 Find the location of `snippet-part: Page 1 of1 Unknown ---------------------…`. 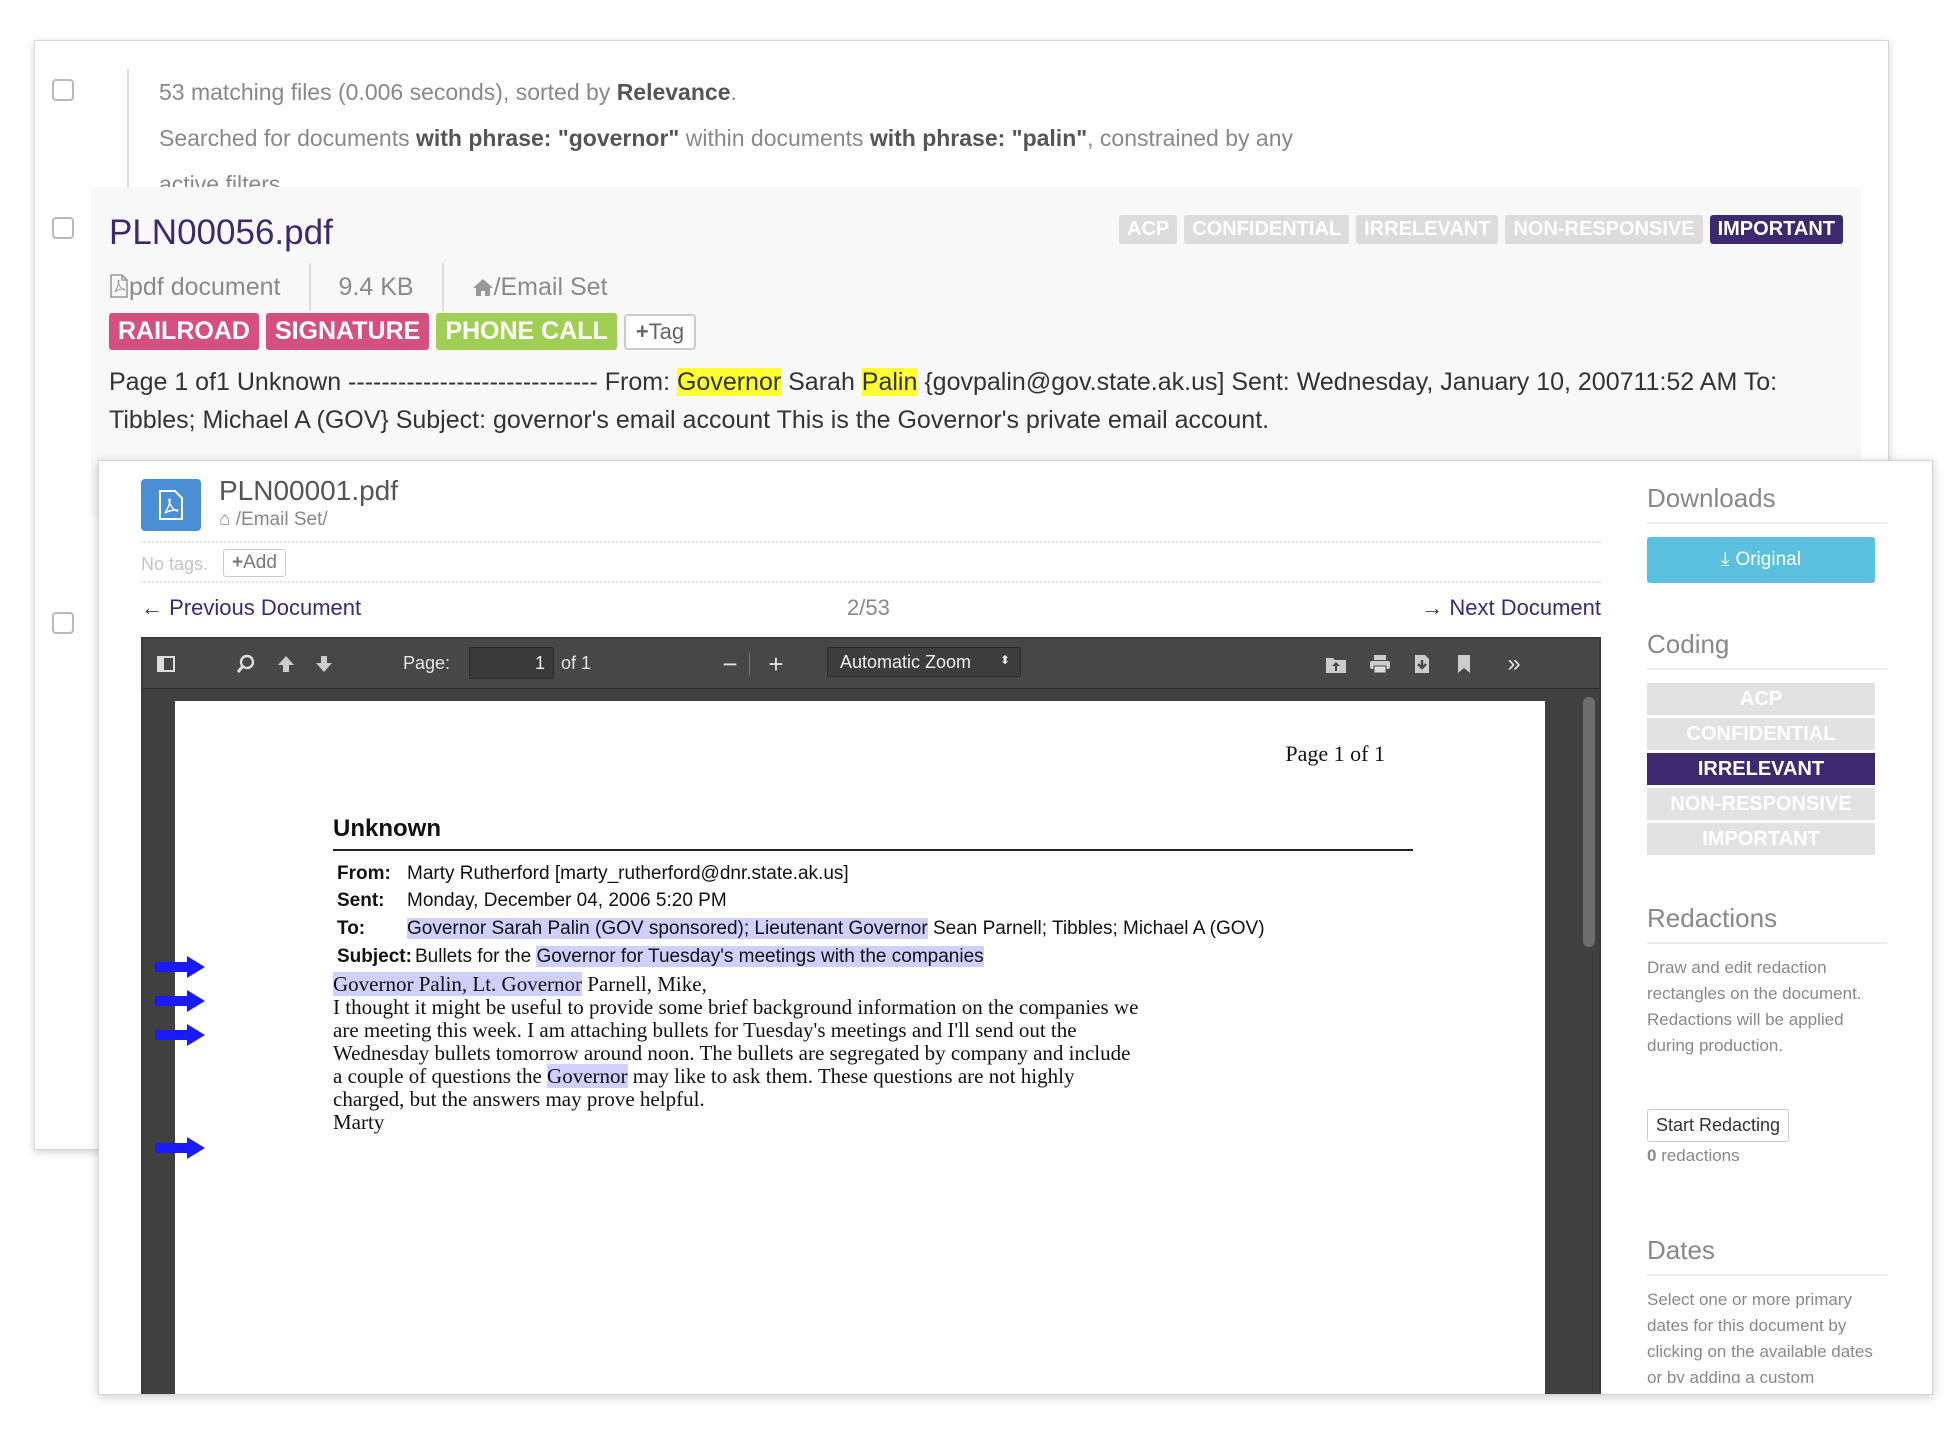

snippet-part: Page 1 of1 Unknown ---------------------… is located at coordinates (393, 382).